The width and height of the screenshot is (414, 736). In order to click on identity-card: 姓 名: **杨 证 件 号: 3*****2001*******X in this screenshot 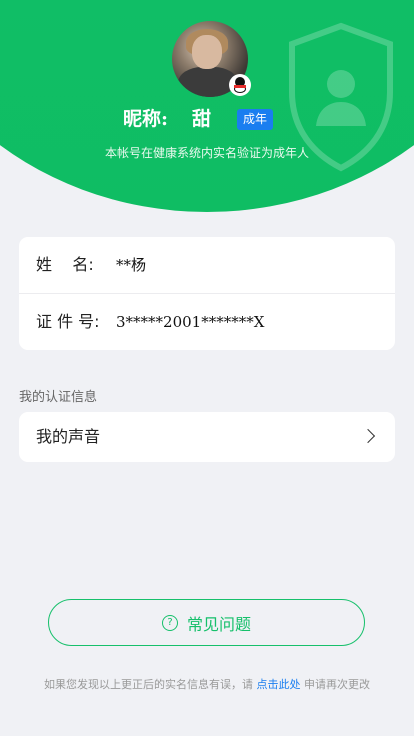, I will do `click(207, 293)`.